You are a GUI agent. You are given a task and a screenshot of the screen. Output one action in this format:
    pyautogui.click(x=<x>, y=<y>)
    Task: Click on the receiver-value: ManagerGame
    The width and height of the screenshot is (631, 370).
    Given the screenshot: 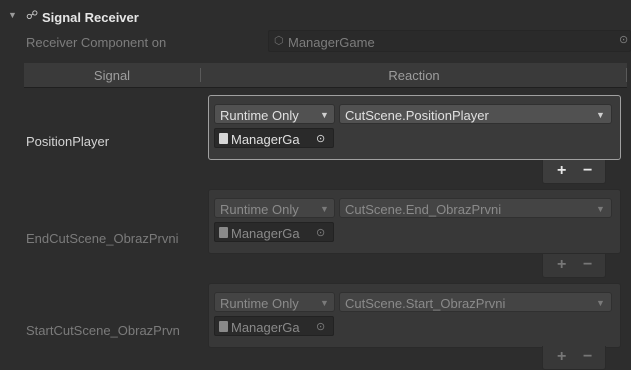 What is the action you would take?
    pyautogui.click(x=331, y=42)
    